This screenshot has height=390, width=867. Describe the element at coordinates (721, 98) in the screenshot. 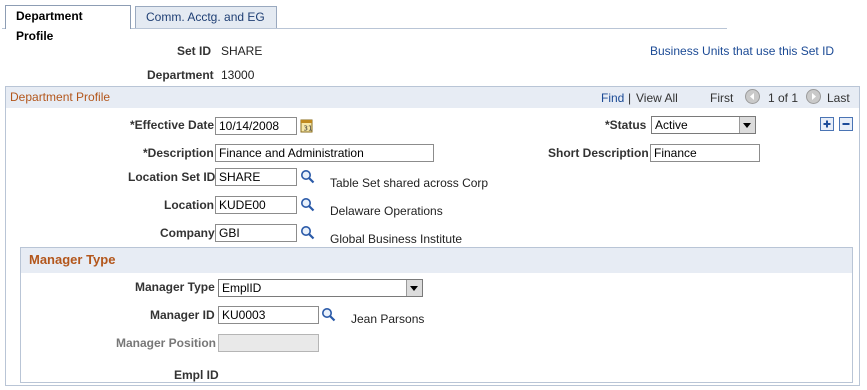

I see `first-link: First` at that location.